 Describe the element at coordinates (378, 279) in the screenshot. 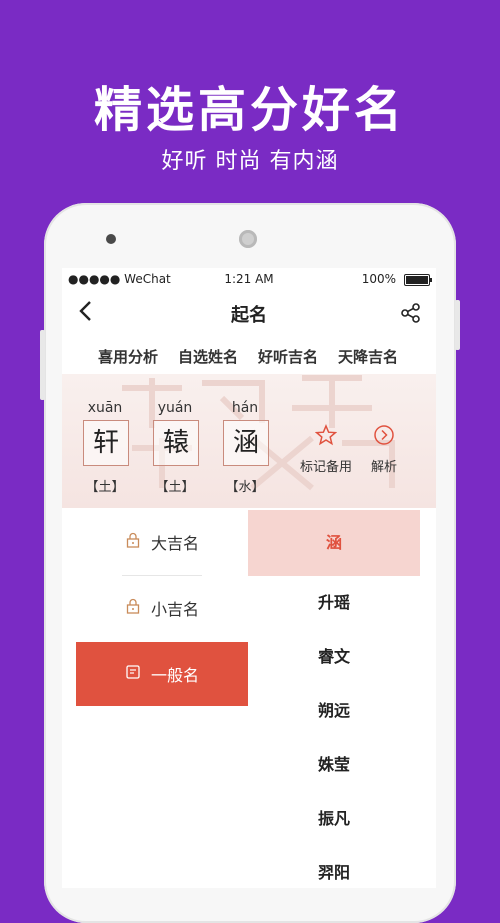

I see `battery-percent: 100%` at that location.